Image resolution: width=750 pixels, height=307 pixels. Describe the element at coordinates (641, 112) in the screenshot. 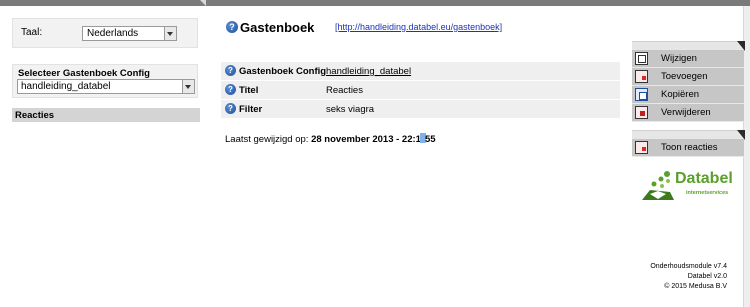

I see `delete-icon` at that location.